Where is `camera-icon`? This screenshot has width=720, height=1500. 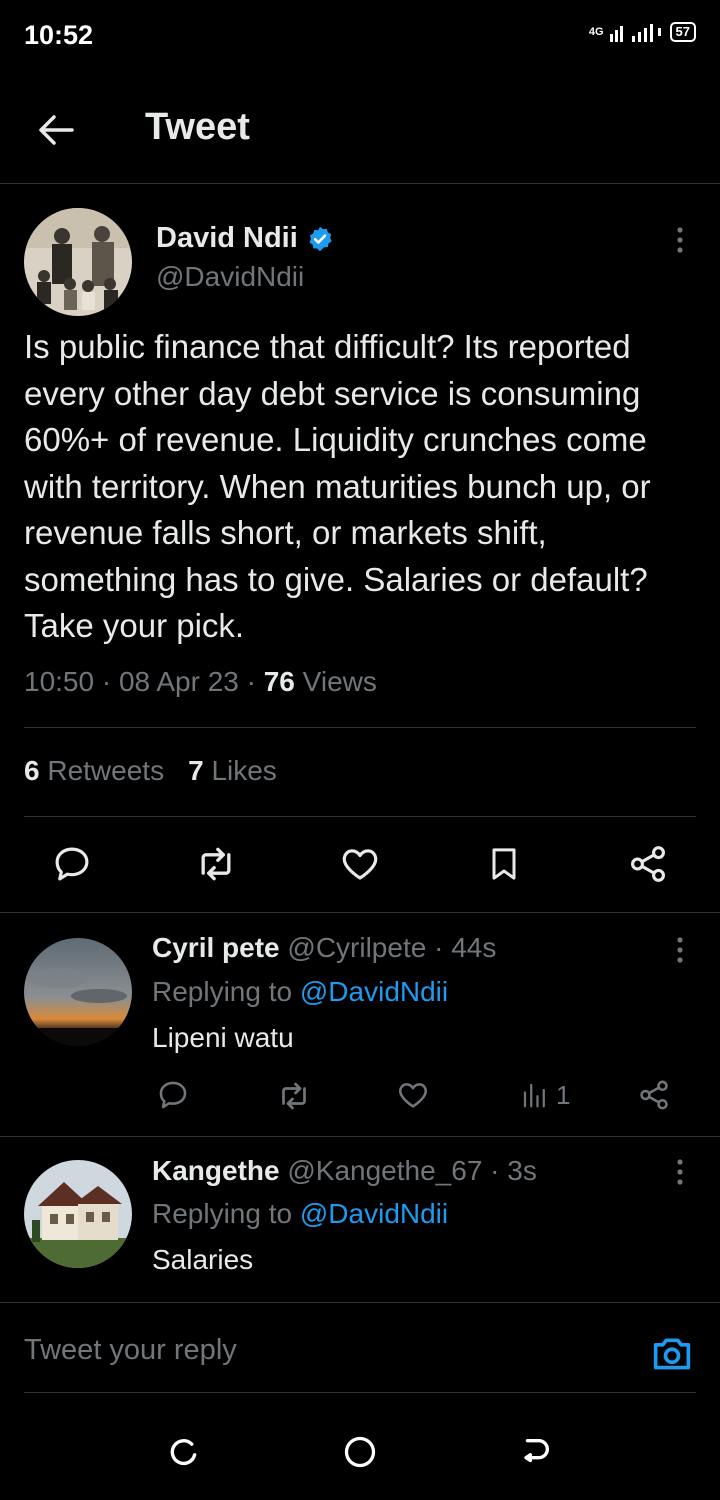 camera-icon is located at coordinates (672, 1354).